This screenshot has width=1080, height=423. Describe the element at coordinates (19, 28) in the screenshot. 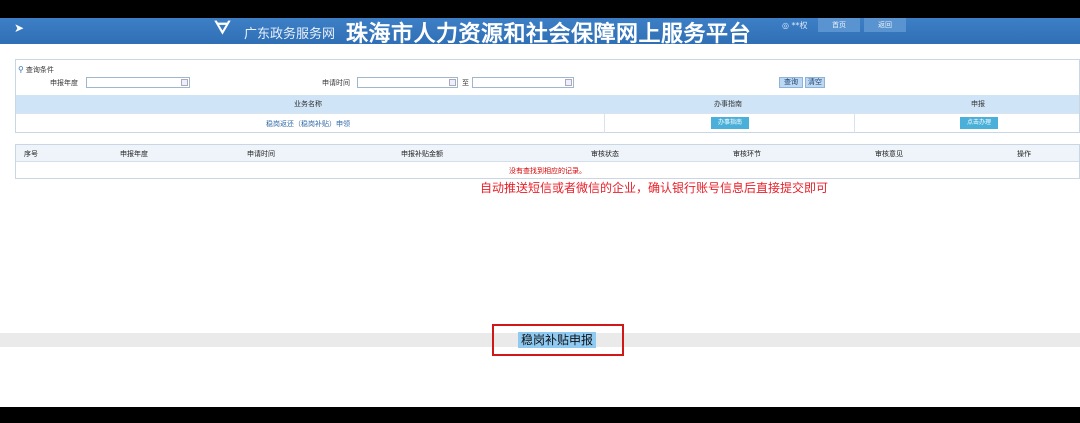

I see `mouse-cursor-icon: ➤` at that location.